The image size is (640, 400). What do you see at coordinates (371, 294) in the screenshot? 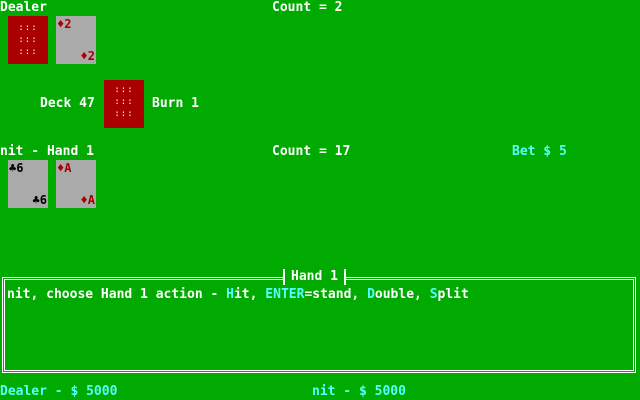
I see `hotkey: D` at bounding box center [371, 294].